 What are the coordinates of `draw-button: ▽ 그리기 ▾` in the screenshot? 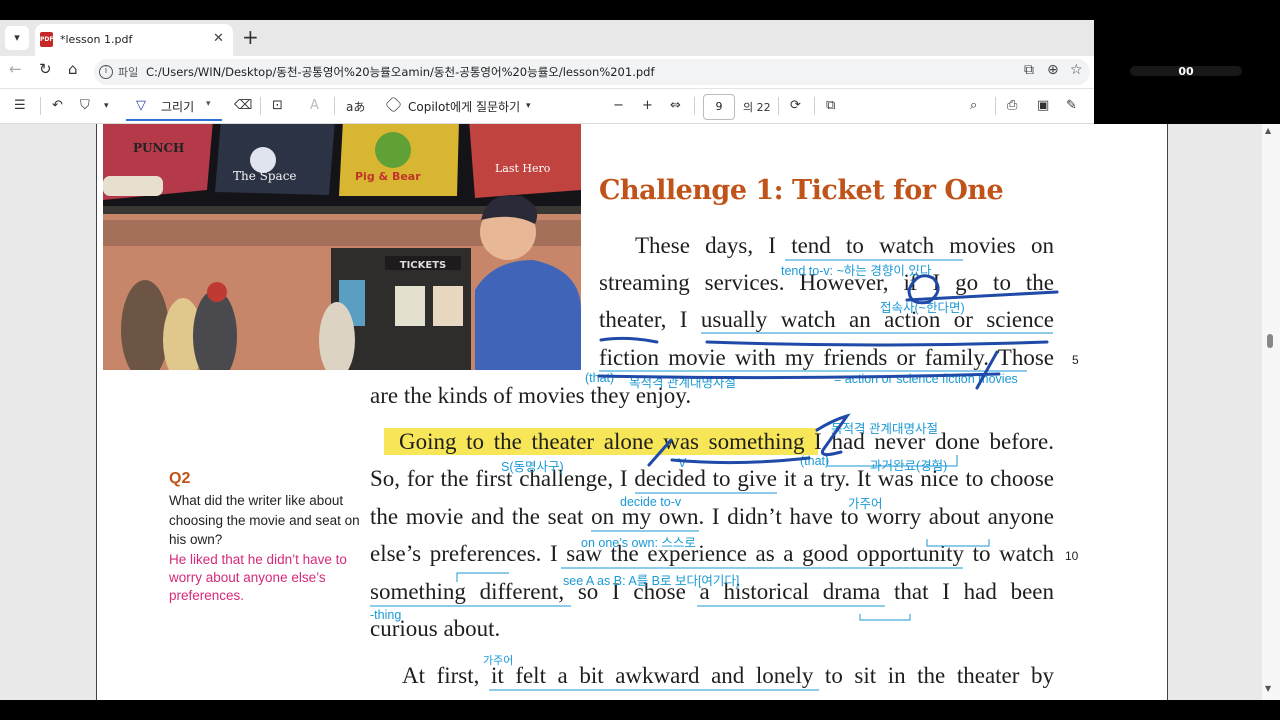 It's located at (174, 107).